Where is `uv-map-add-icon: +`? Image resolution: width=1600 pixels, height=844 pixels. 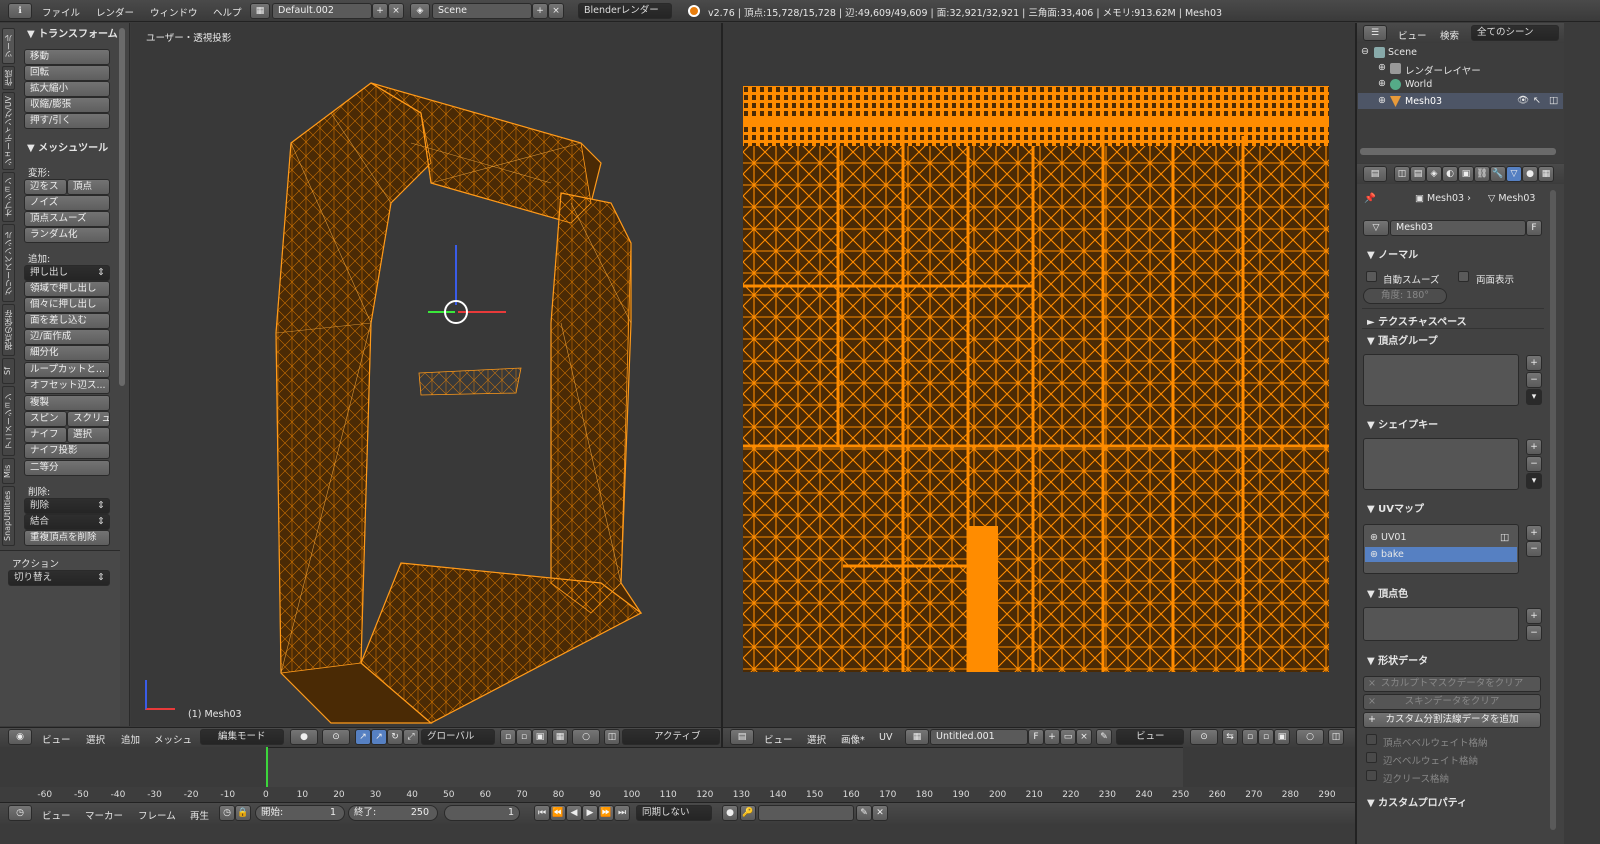 uv-map-add-icon: + is located at coordinates (1534, 533).